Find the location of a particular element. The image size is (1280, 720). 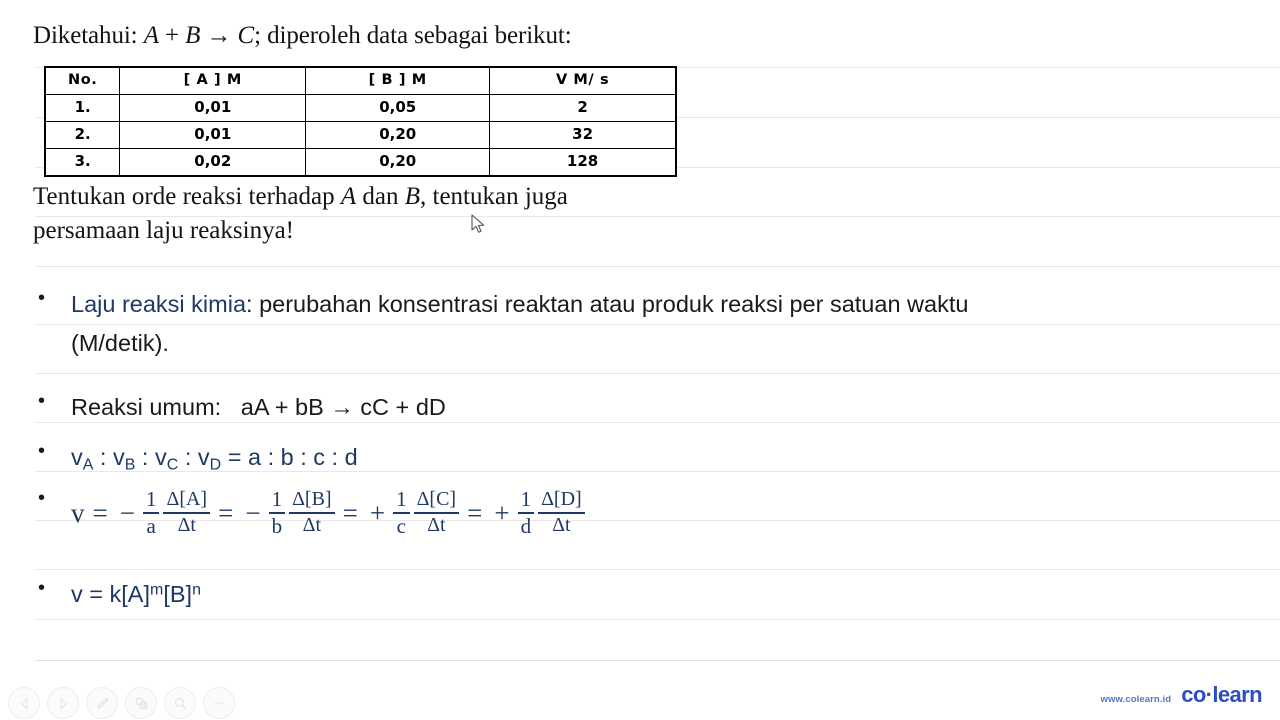

note-item-rate-law: • v = k[A]m[B]n is located at coordinates (383, 594).